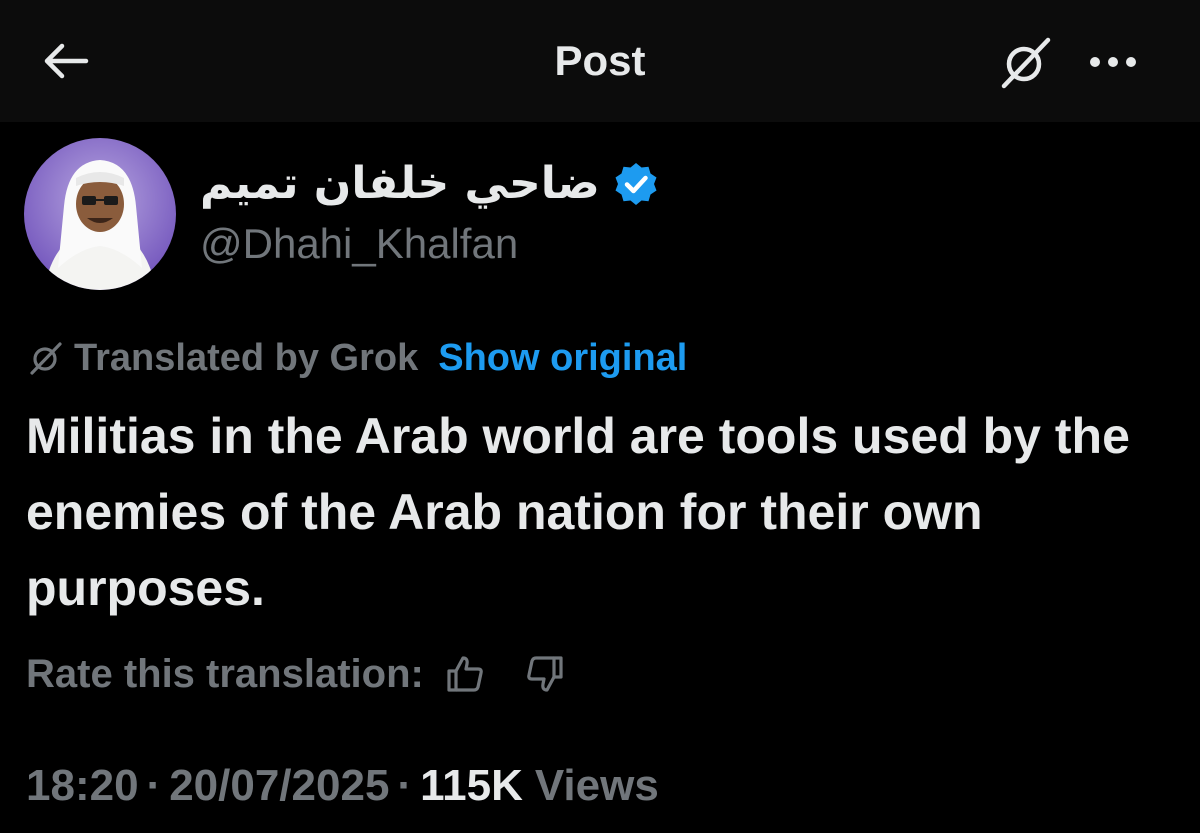  I want to click on post-date: 20/07/2025, so click(279, 786).